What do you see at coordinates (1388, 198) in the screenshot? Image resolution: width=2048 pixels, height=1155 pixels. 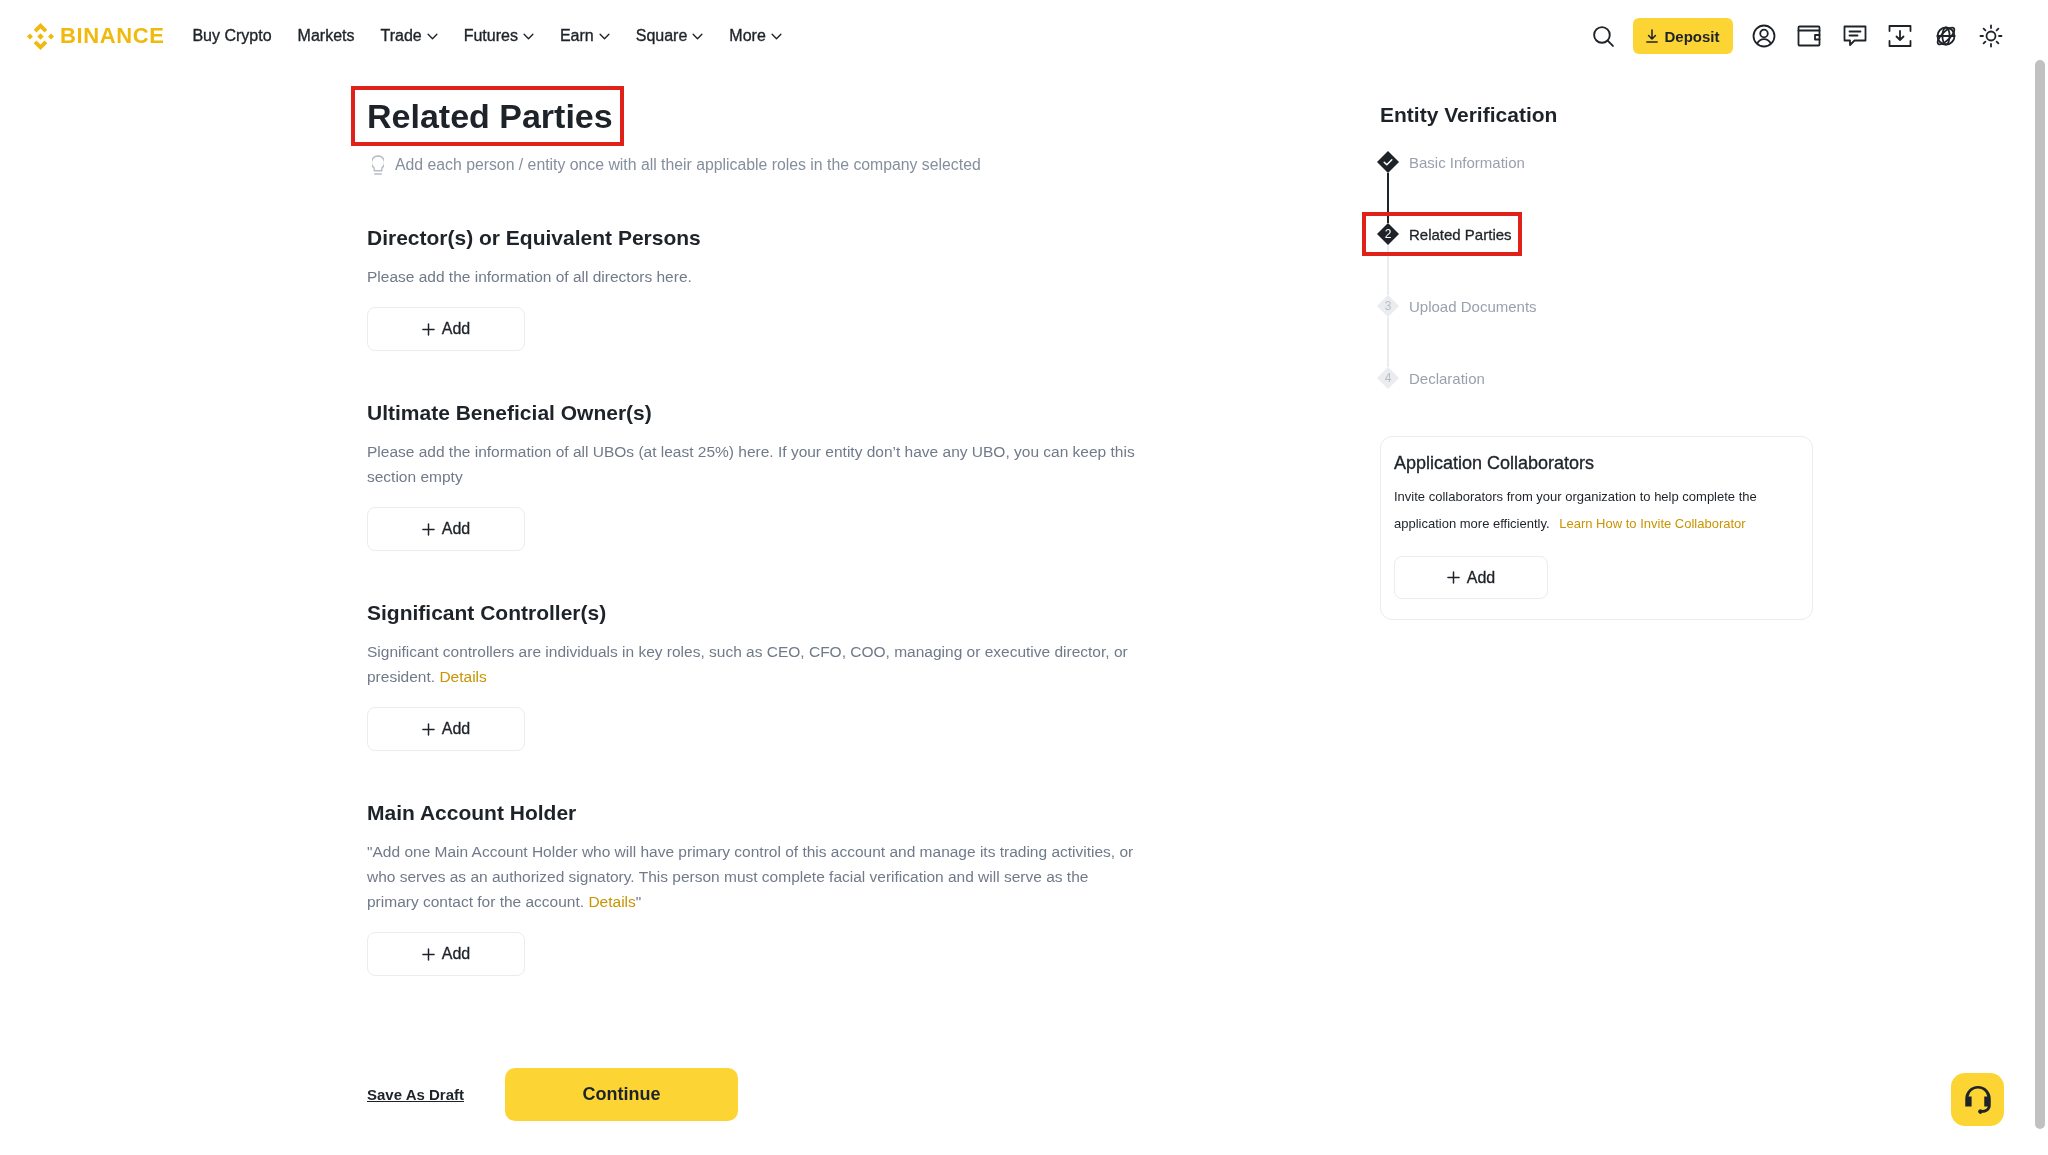 I see `step-connector` at bounding box center [1388, 198].